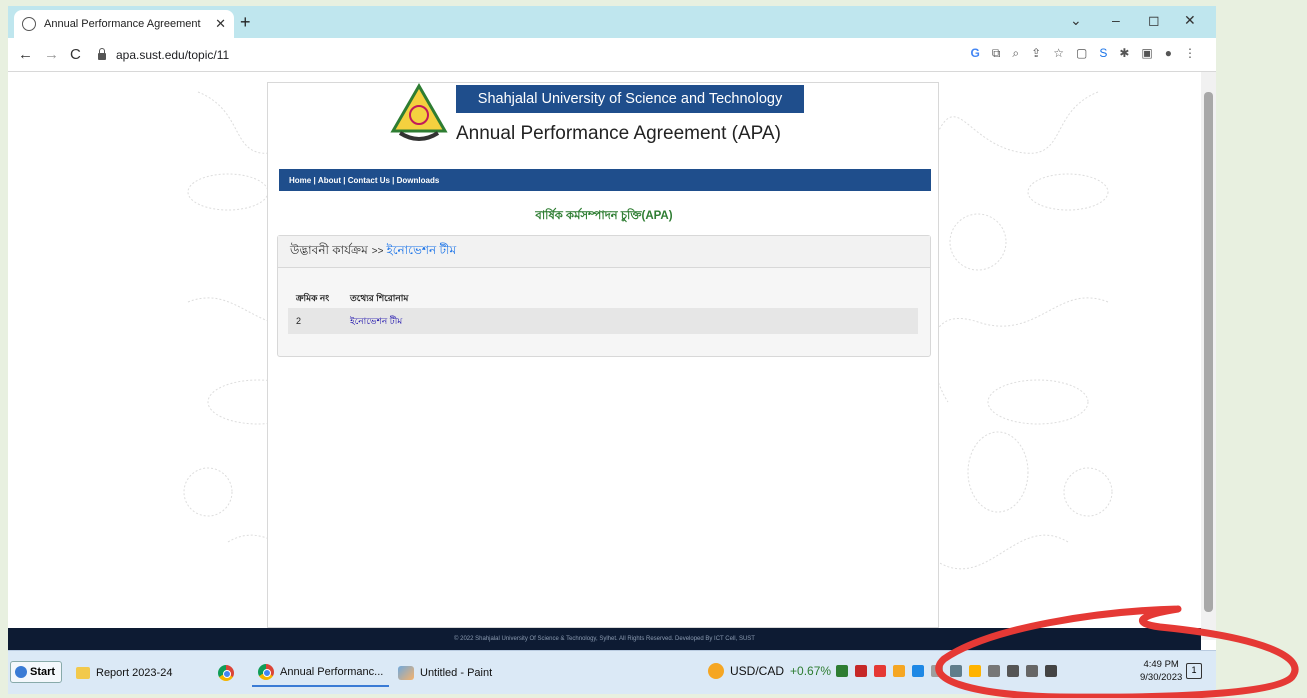 Image resolution: width=1307 pixels, height=698 pixels. Describe the element at coordinates (1116, 20) in the screenshot. I see `minimize-button: –` at that location.